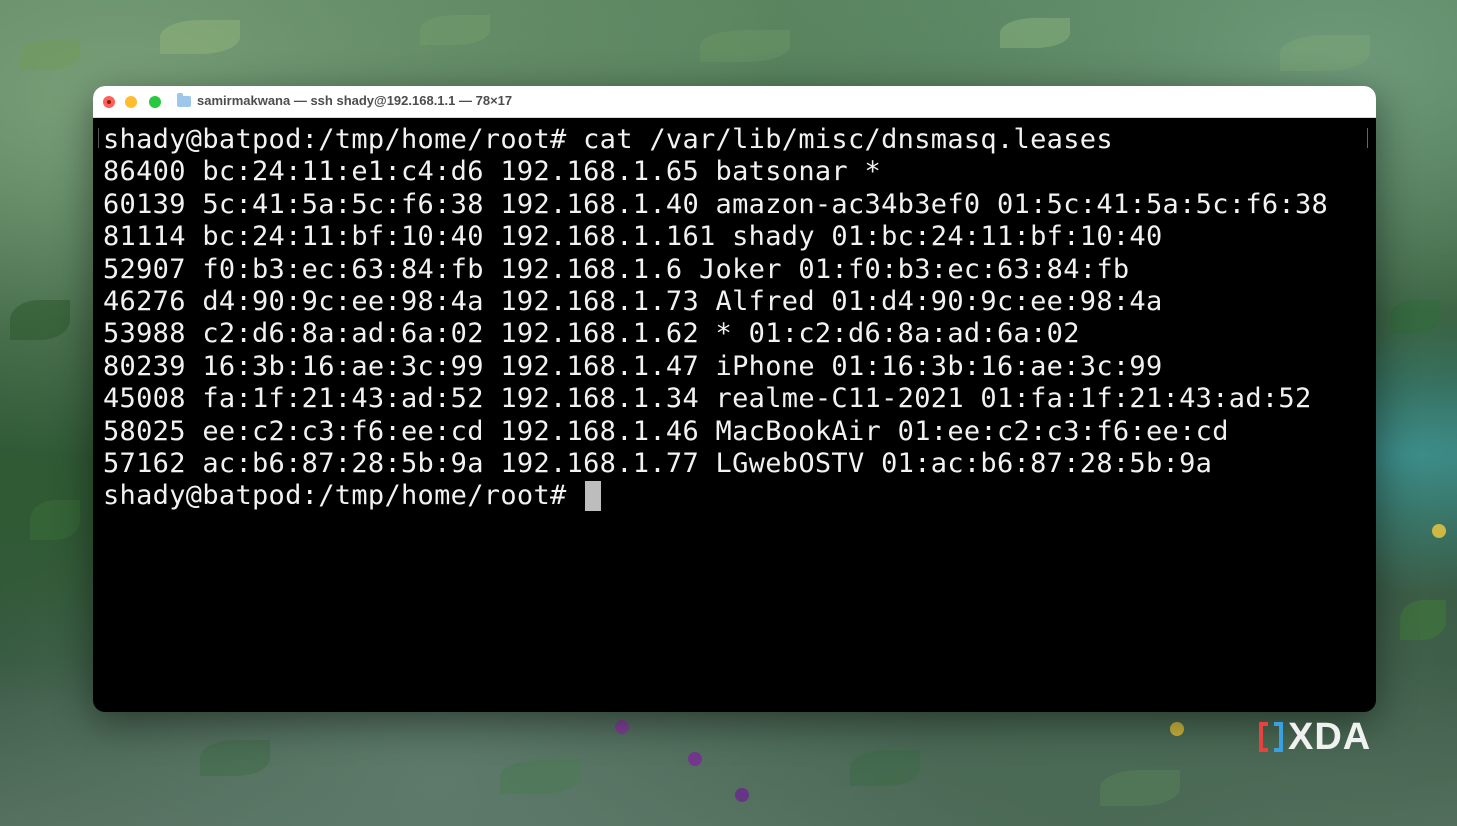 Image resolution: width=1457 pixels, height=826 pixels. I want to click on zoom-button, so click(155, 102).